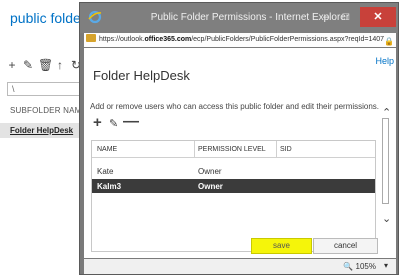  Describe the element at coordinates (233, 171) in the screenshot. I see `table-row: Kate Owner` at that location.